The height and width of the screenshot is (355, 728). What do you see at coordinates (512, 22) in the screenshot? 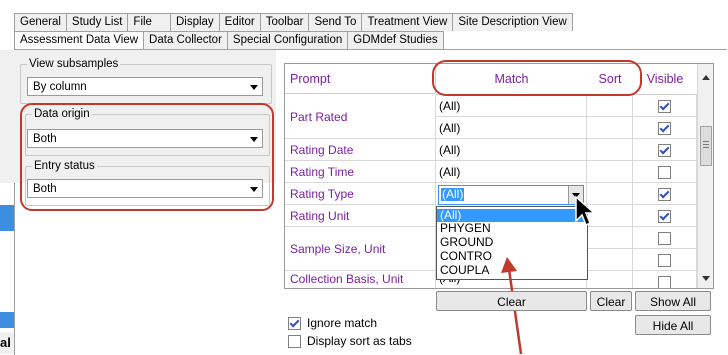
I see `tab-site-description-view: Site Description View` at bounding box center [512, 22].